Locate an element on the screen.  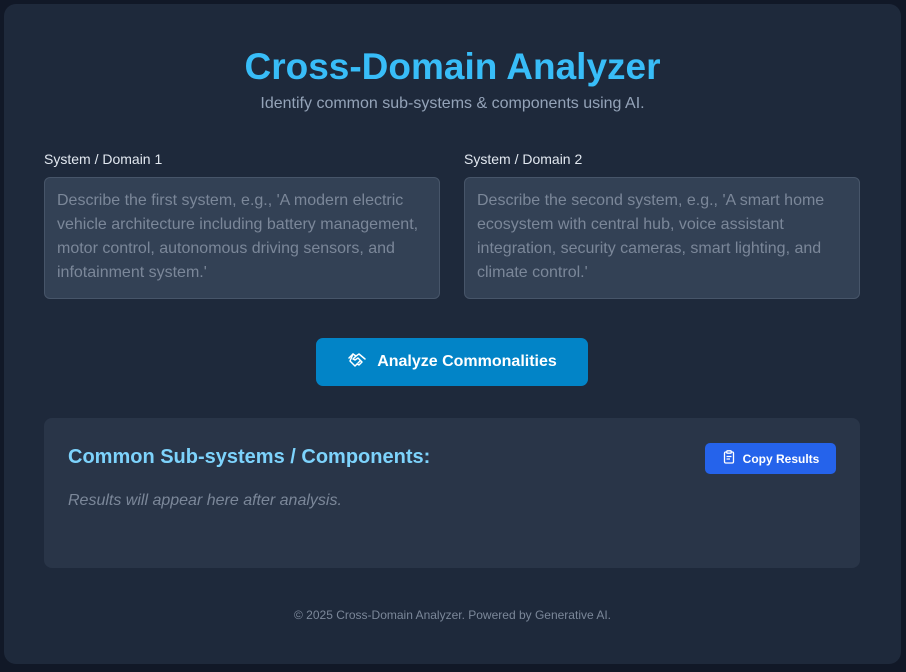
handshake-icon is located at coordinates (357, 362).